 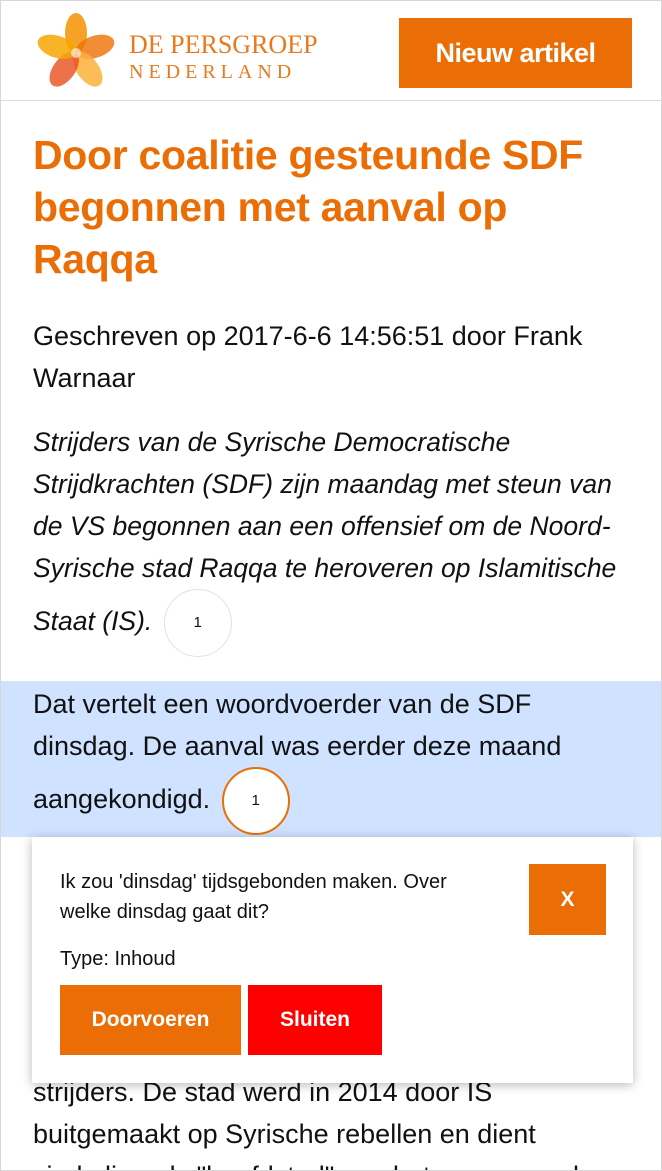 What do you see at coordinates (213, 72) in the screenshot?
I see `logo-line2: NEDERLAND` at bounding box center [213, 72].